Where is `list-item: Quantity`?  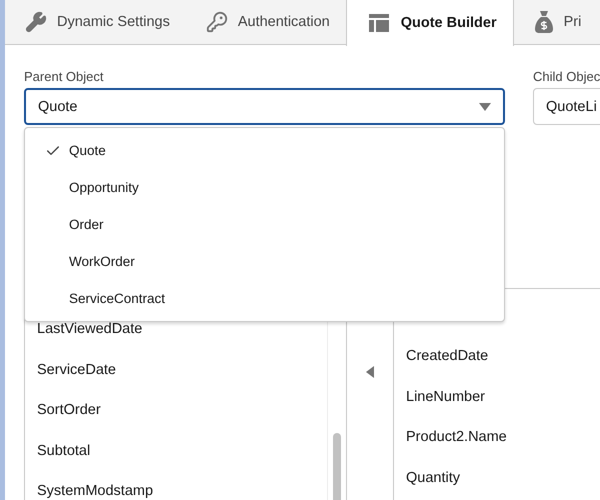 list-item: Quantity is located at coordinates (497, 478).